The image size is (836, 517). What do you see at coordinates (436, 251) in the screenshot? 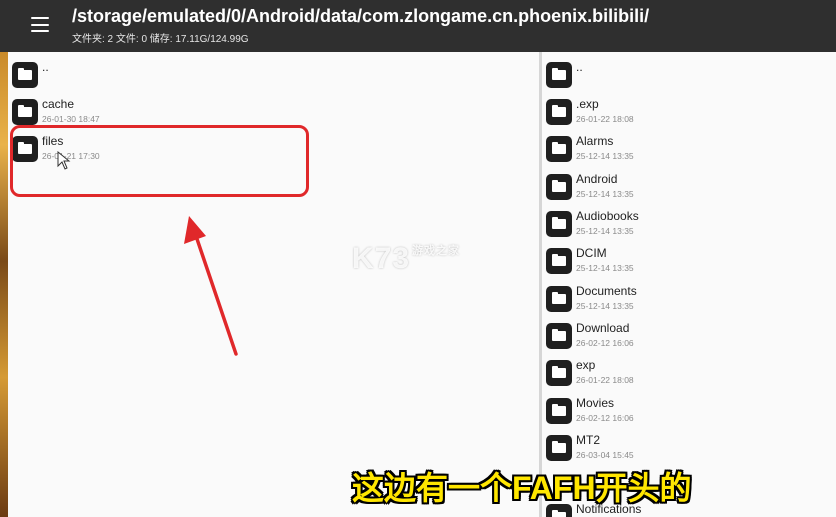
I see `watermark-subtext: 游戏之家` at bounding box center [436, 251].